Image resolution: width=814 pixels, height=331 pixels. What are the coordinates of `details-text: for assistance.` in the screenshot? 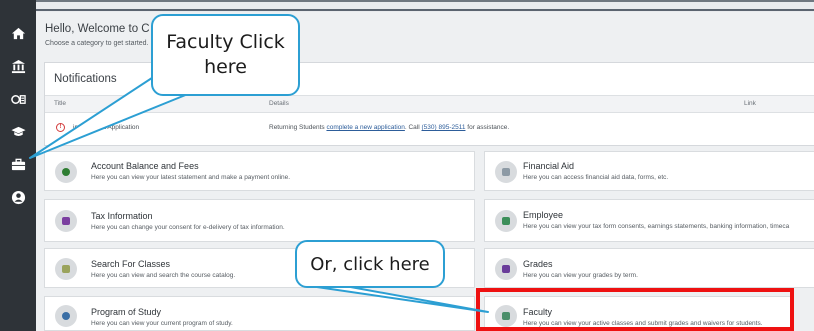 It's located at (487, 127).